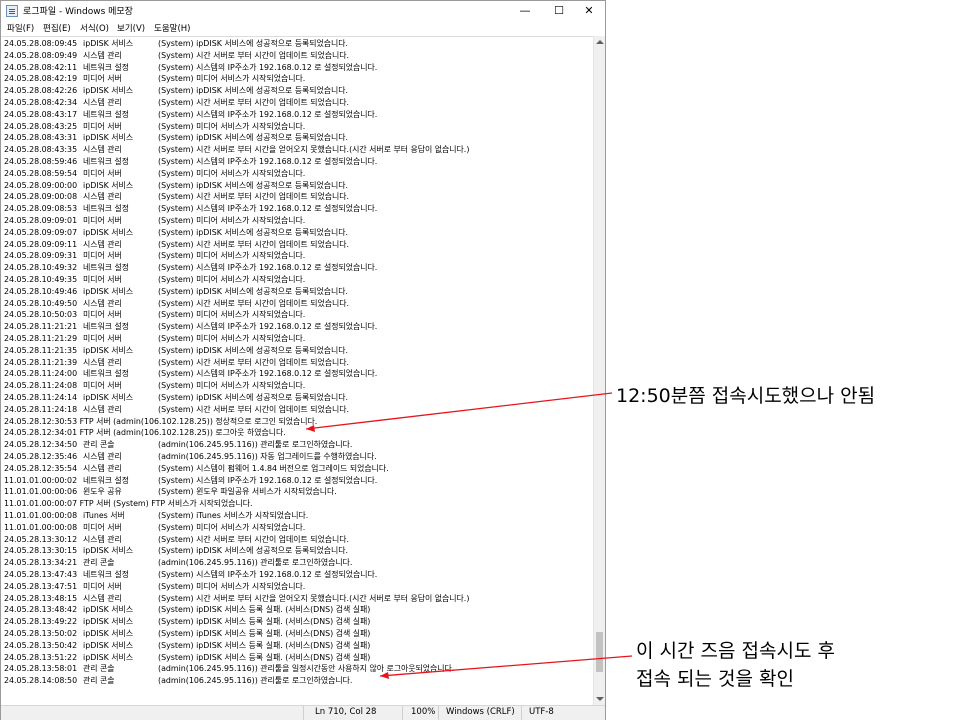 This screenshot has height=720, width=970. Describe the element at coordinates (41, 362) in the screenshot. I see `log-timestamp: 24.05.28.11:21:39` at that location.